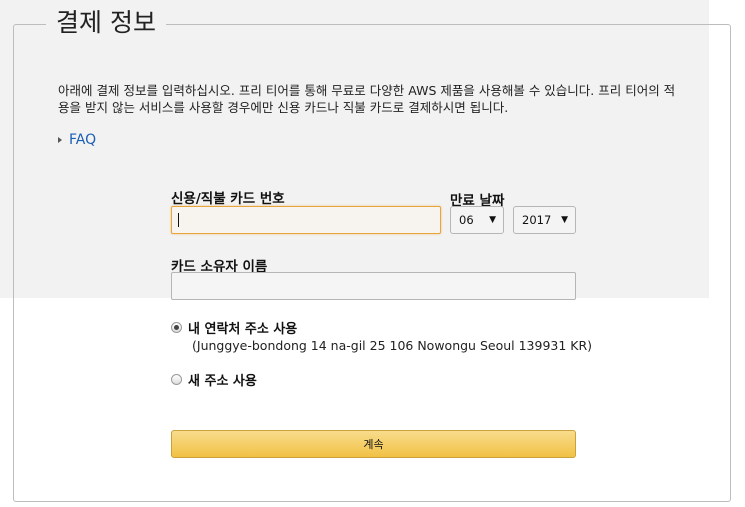  What do you see at coordinates (222, 381) in the screenshot?
I see `radio-label-new-address: 새 주소 사용` at bounding box center [222, 381].